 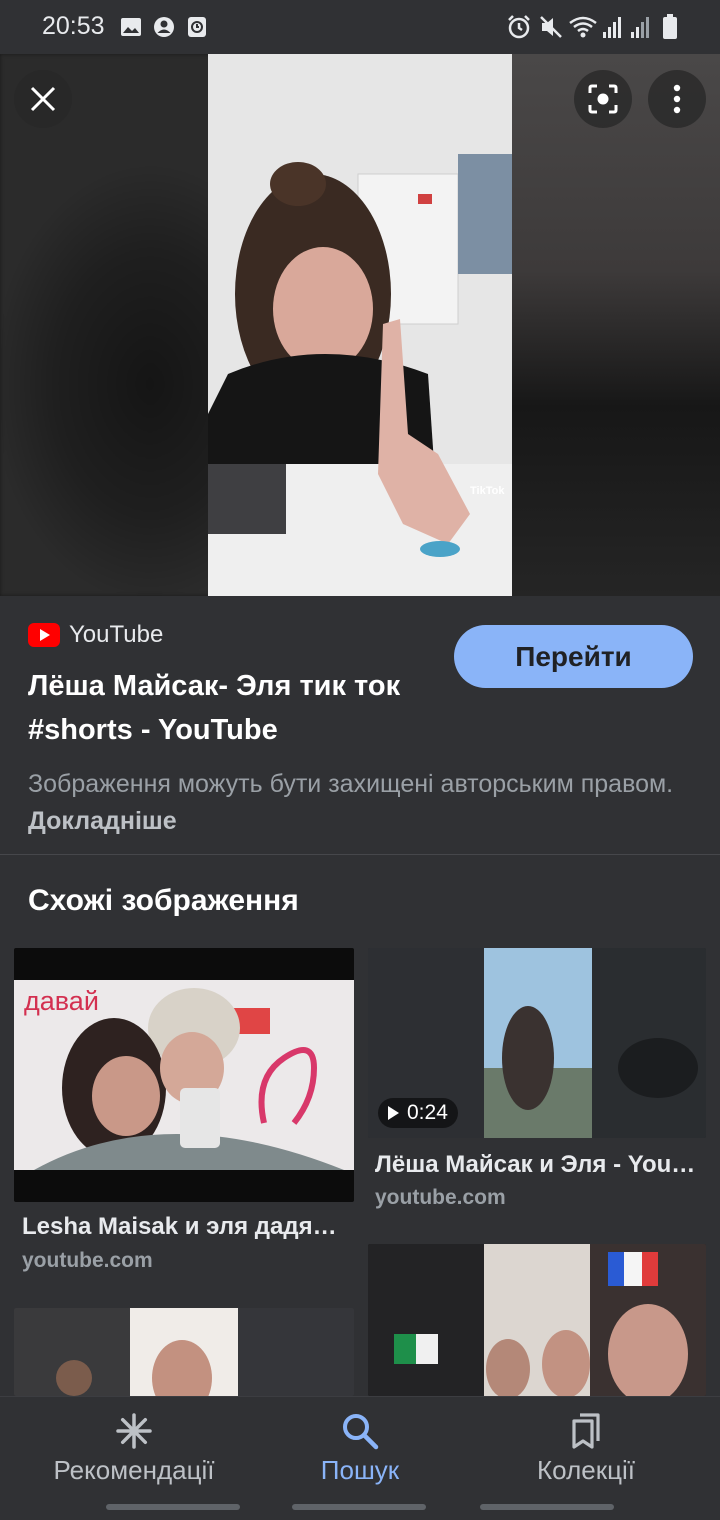 I want to click on related-thumbnail: давай, so click(x=184, y=1075).